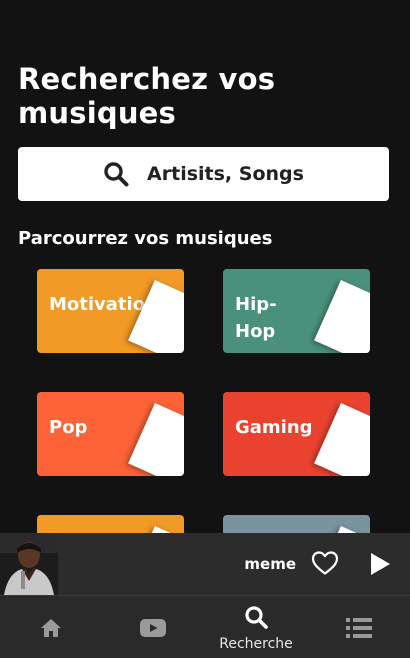 This screenshot has height=658, width=410. What do you see at coordinates (110, 434) in the screenshot?
I see `genre-card-pop: Pop` at bounding box center [110, 434].